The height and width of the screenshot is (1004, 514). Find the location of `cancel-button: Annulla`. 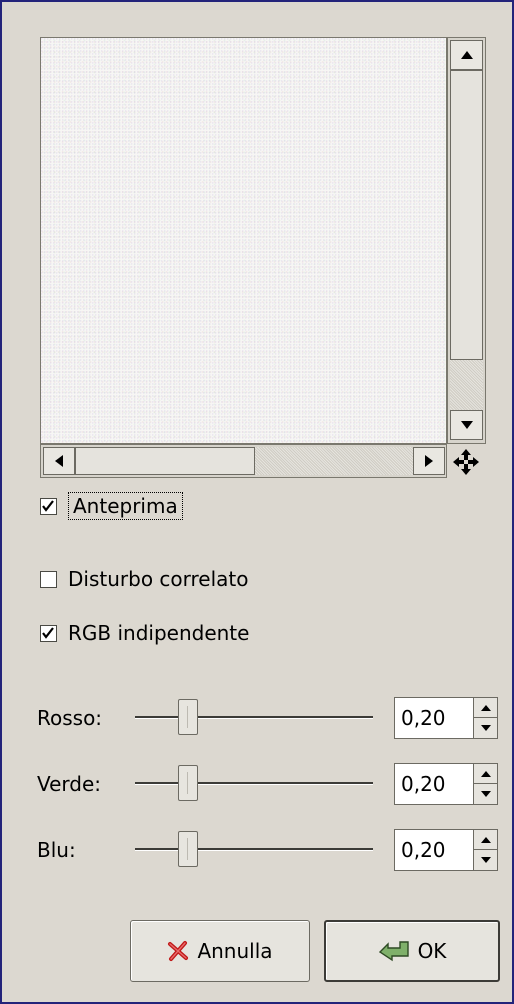

cancel-button: Annulla is located at coordinates (220, 951).